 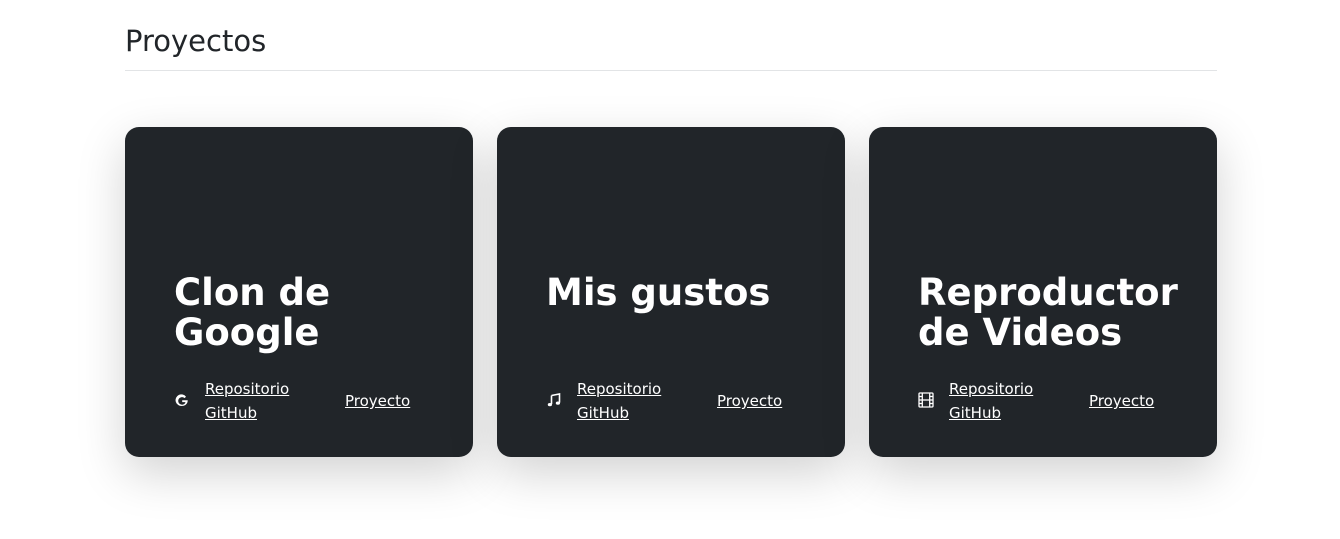 What do you see at coordinates (671, 70) in the screenshot?
I see `section-divider` at bounding box center [671, 70].